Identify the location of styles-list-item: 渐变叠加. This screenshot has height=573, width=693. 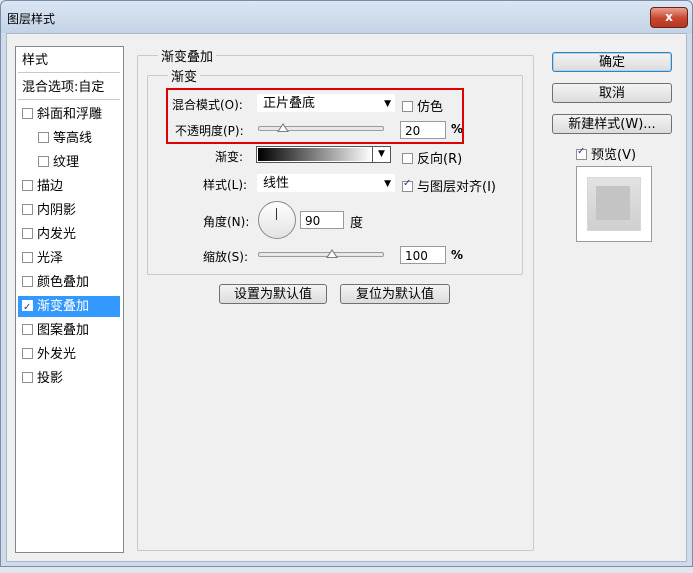
(69, 307).